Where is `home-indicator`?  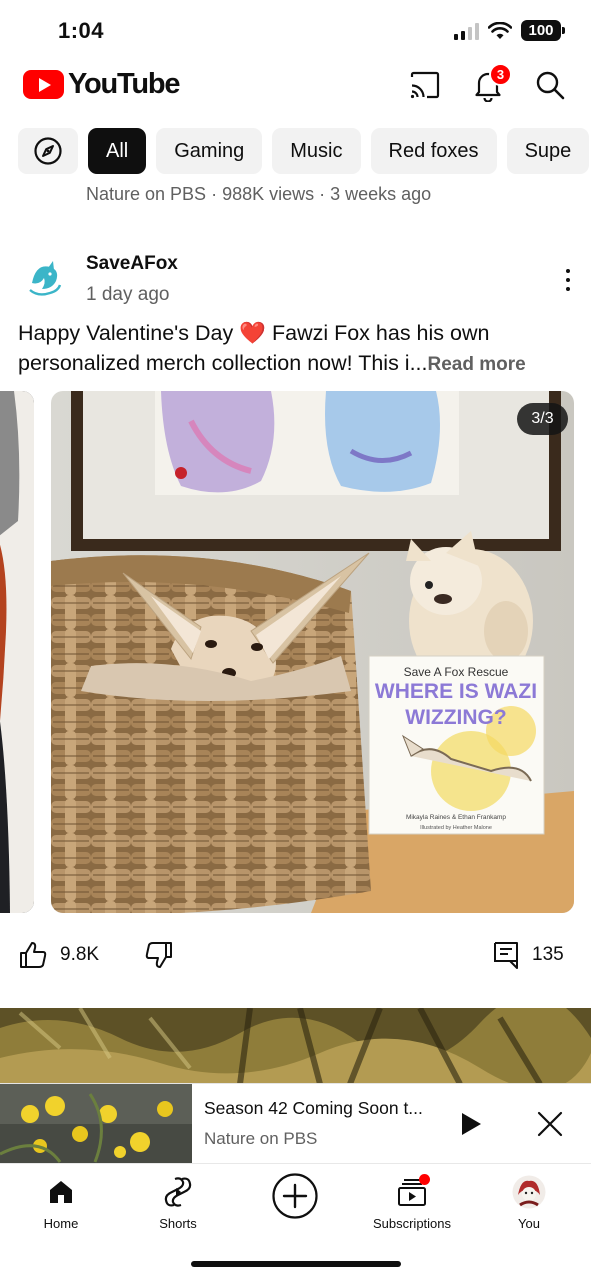
home-indicator is located at coordinates (296, 1264).